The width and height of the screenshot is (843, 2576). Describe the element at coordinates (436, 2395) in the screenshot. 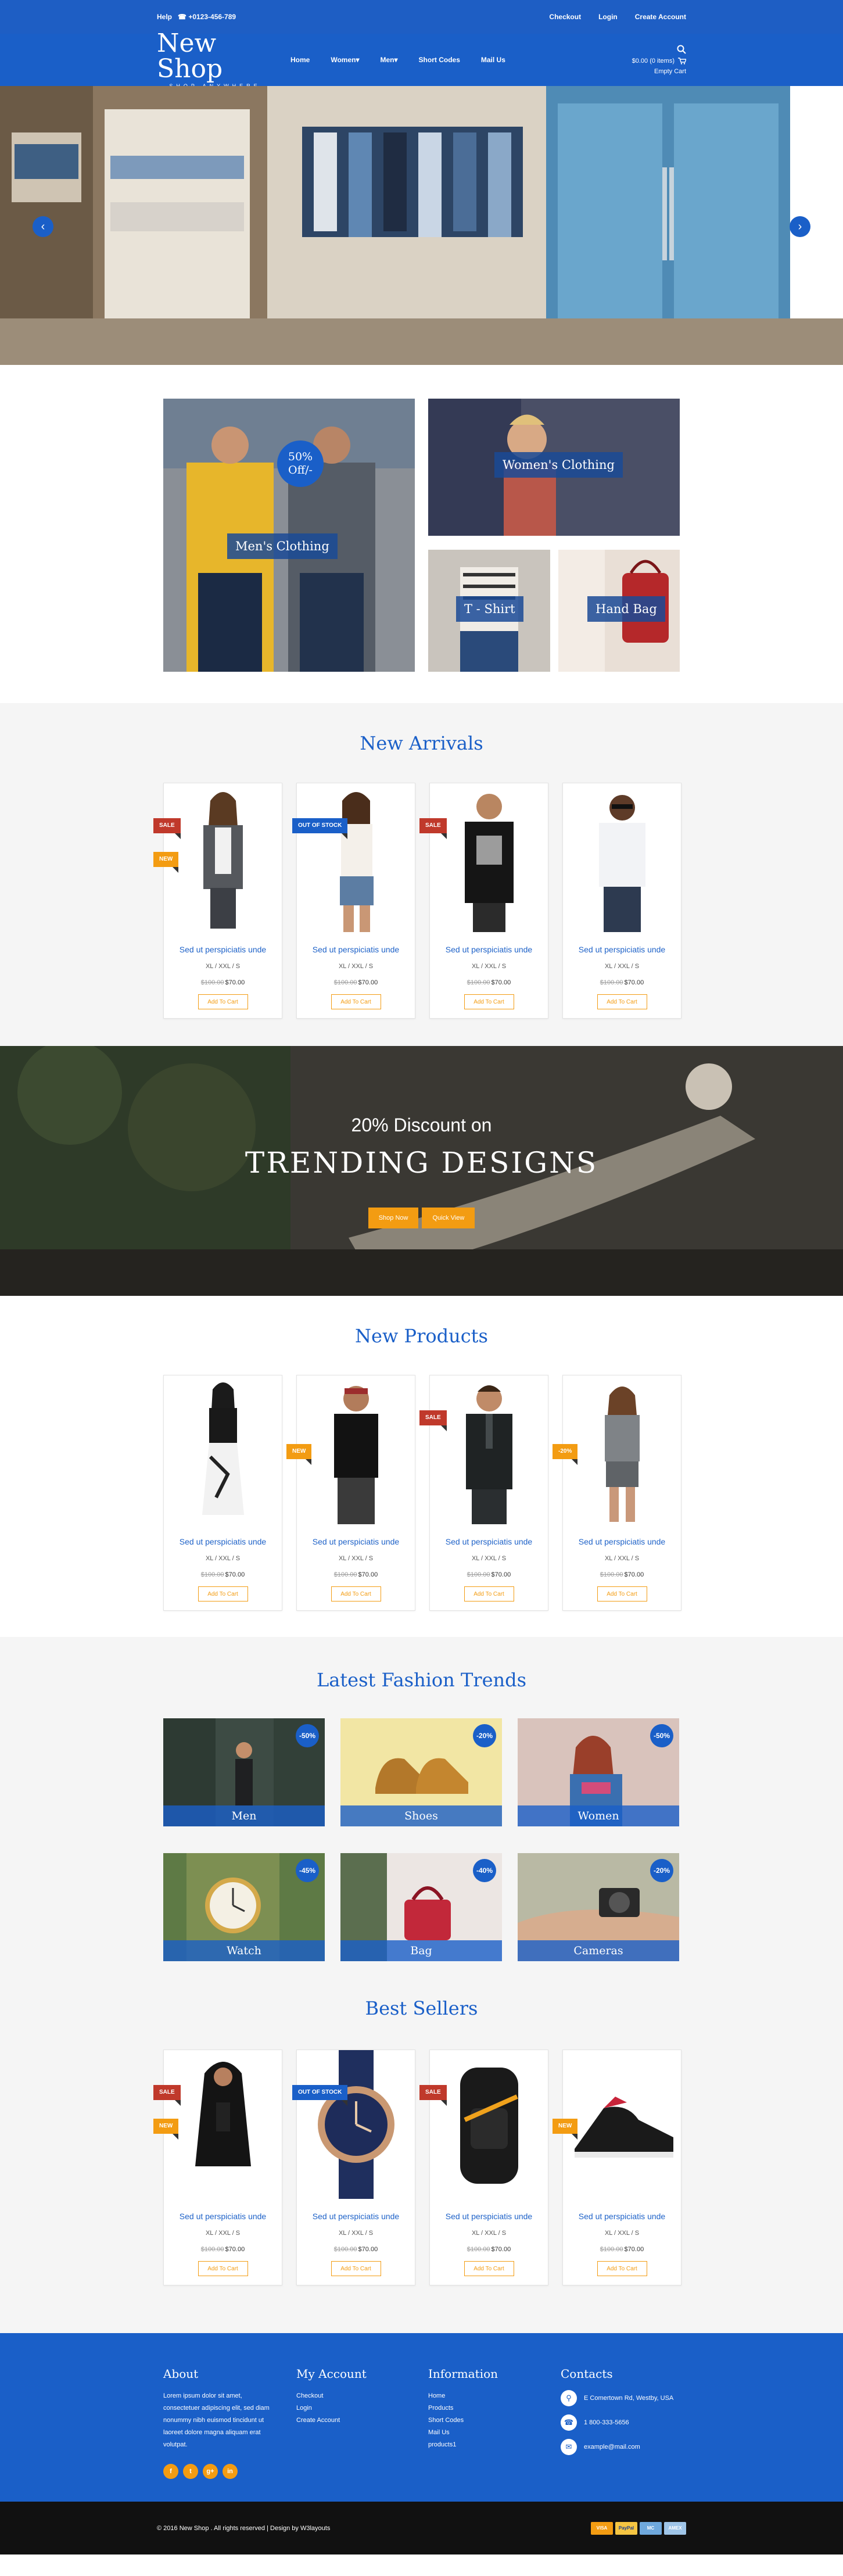

I see `footer-link-home: Home` at that location.